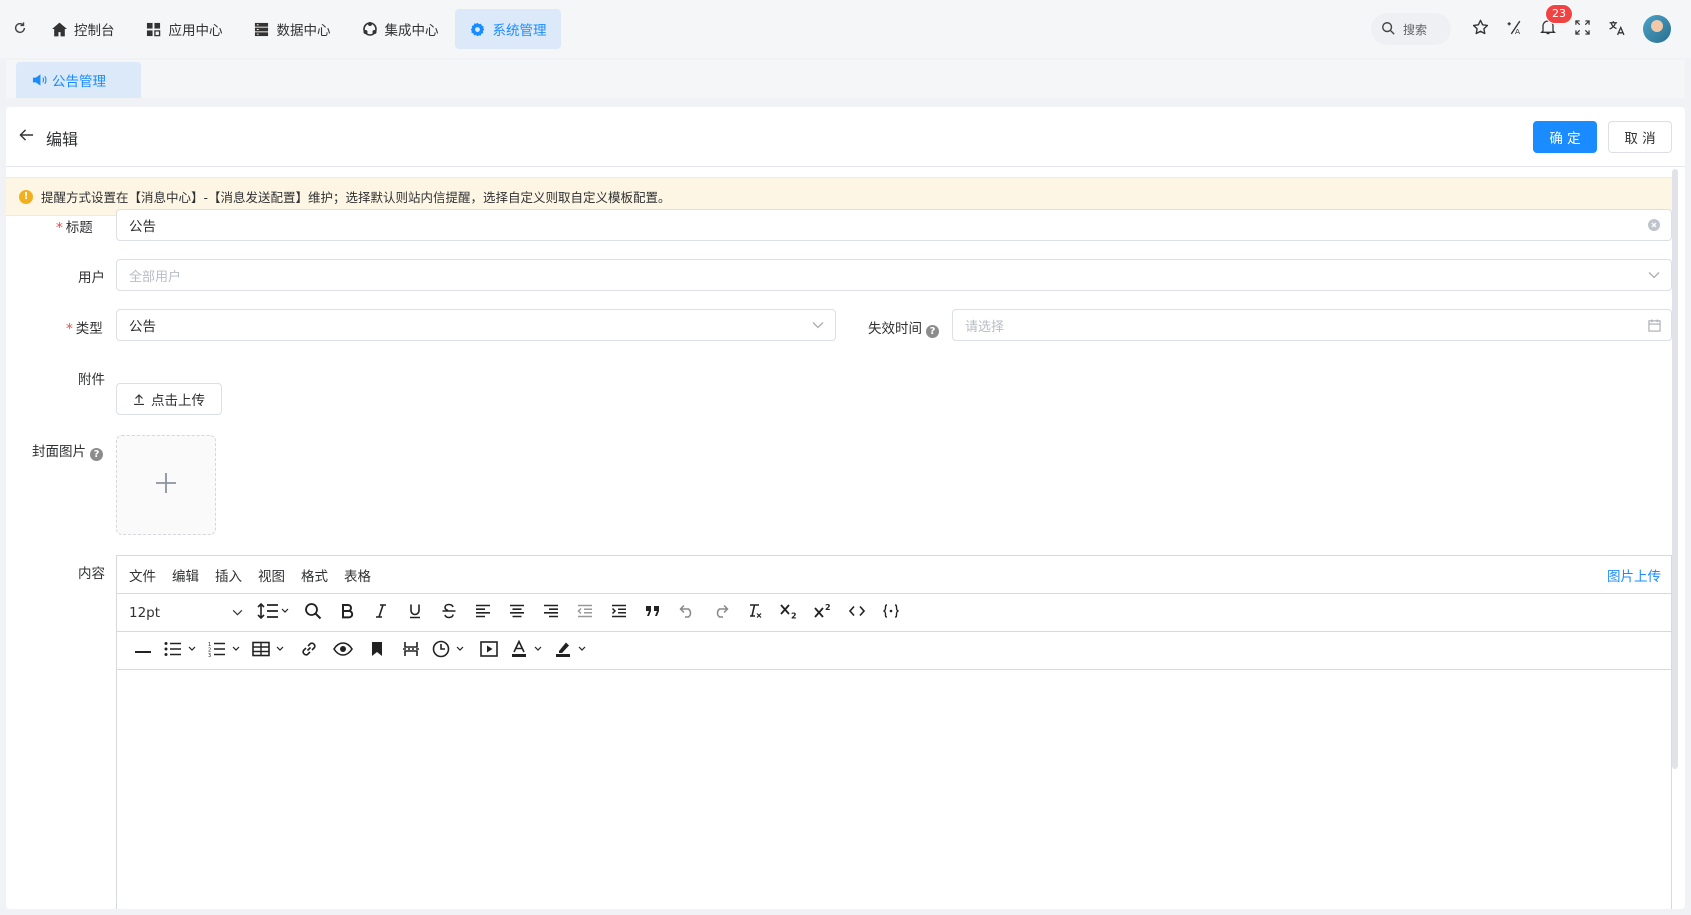 Image resolution: width=1691 pixels, height=915 pixels. Describe the element at coordinates (489, 651) in the screenshot. I see `media-button` at that location.